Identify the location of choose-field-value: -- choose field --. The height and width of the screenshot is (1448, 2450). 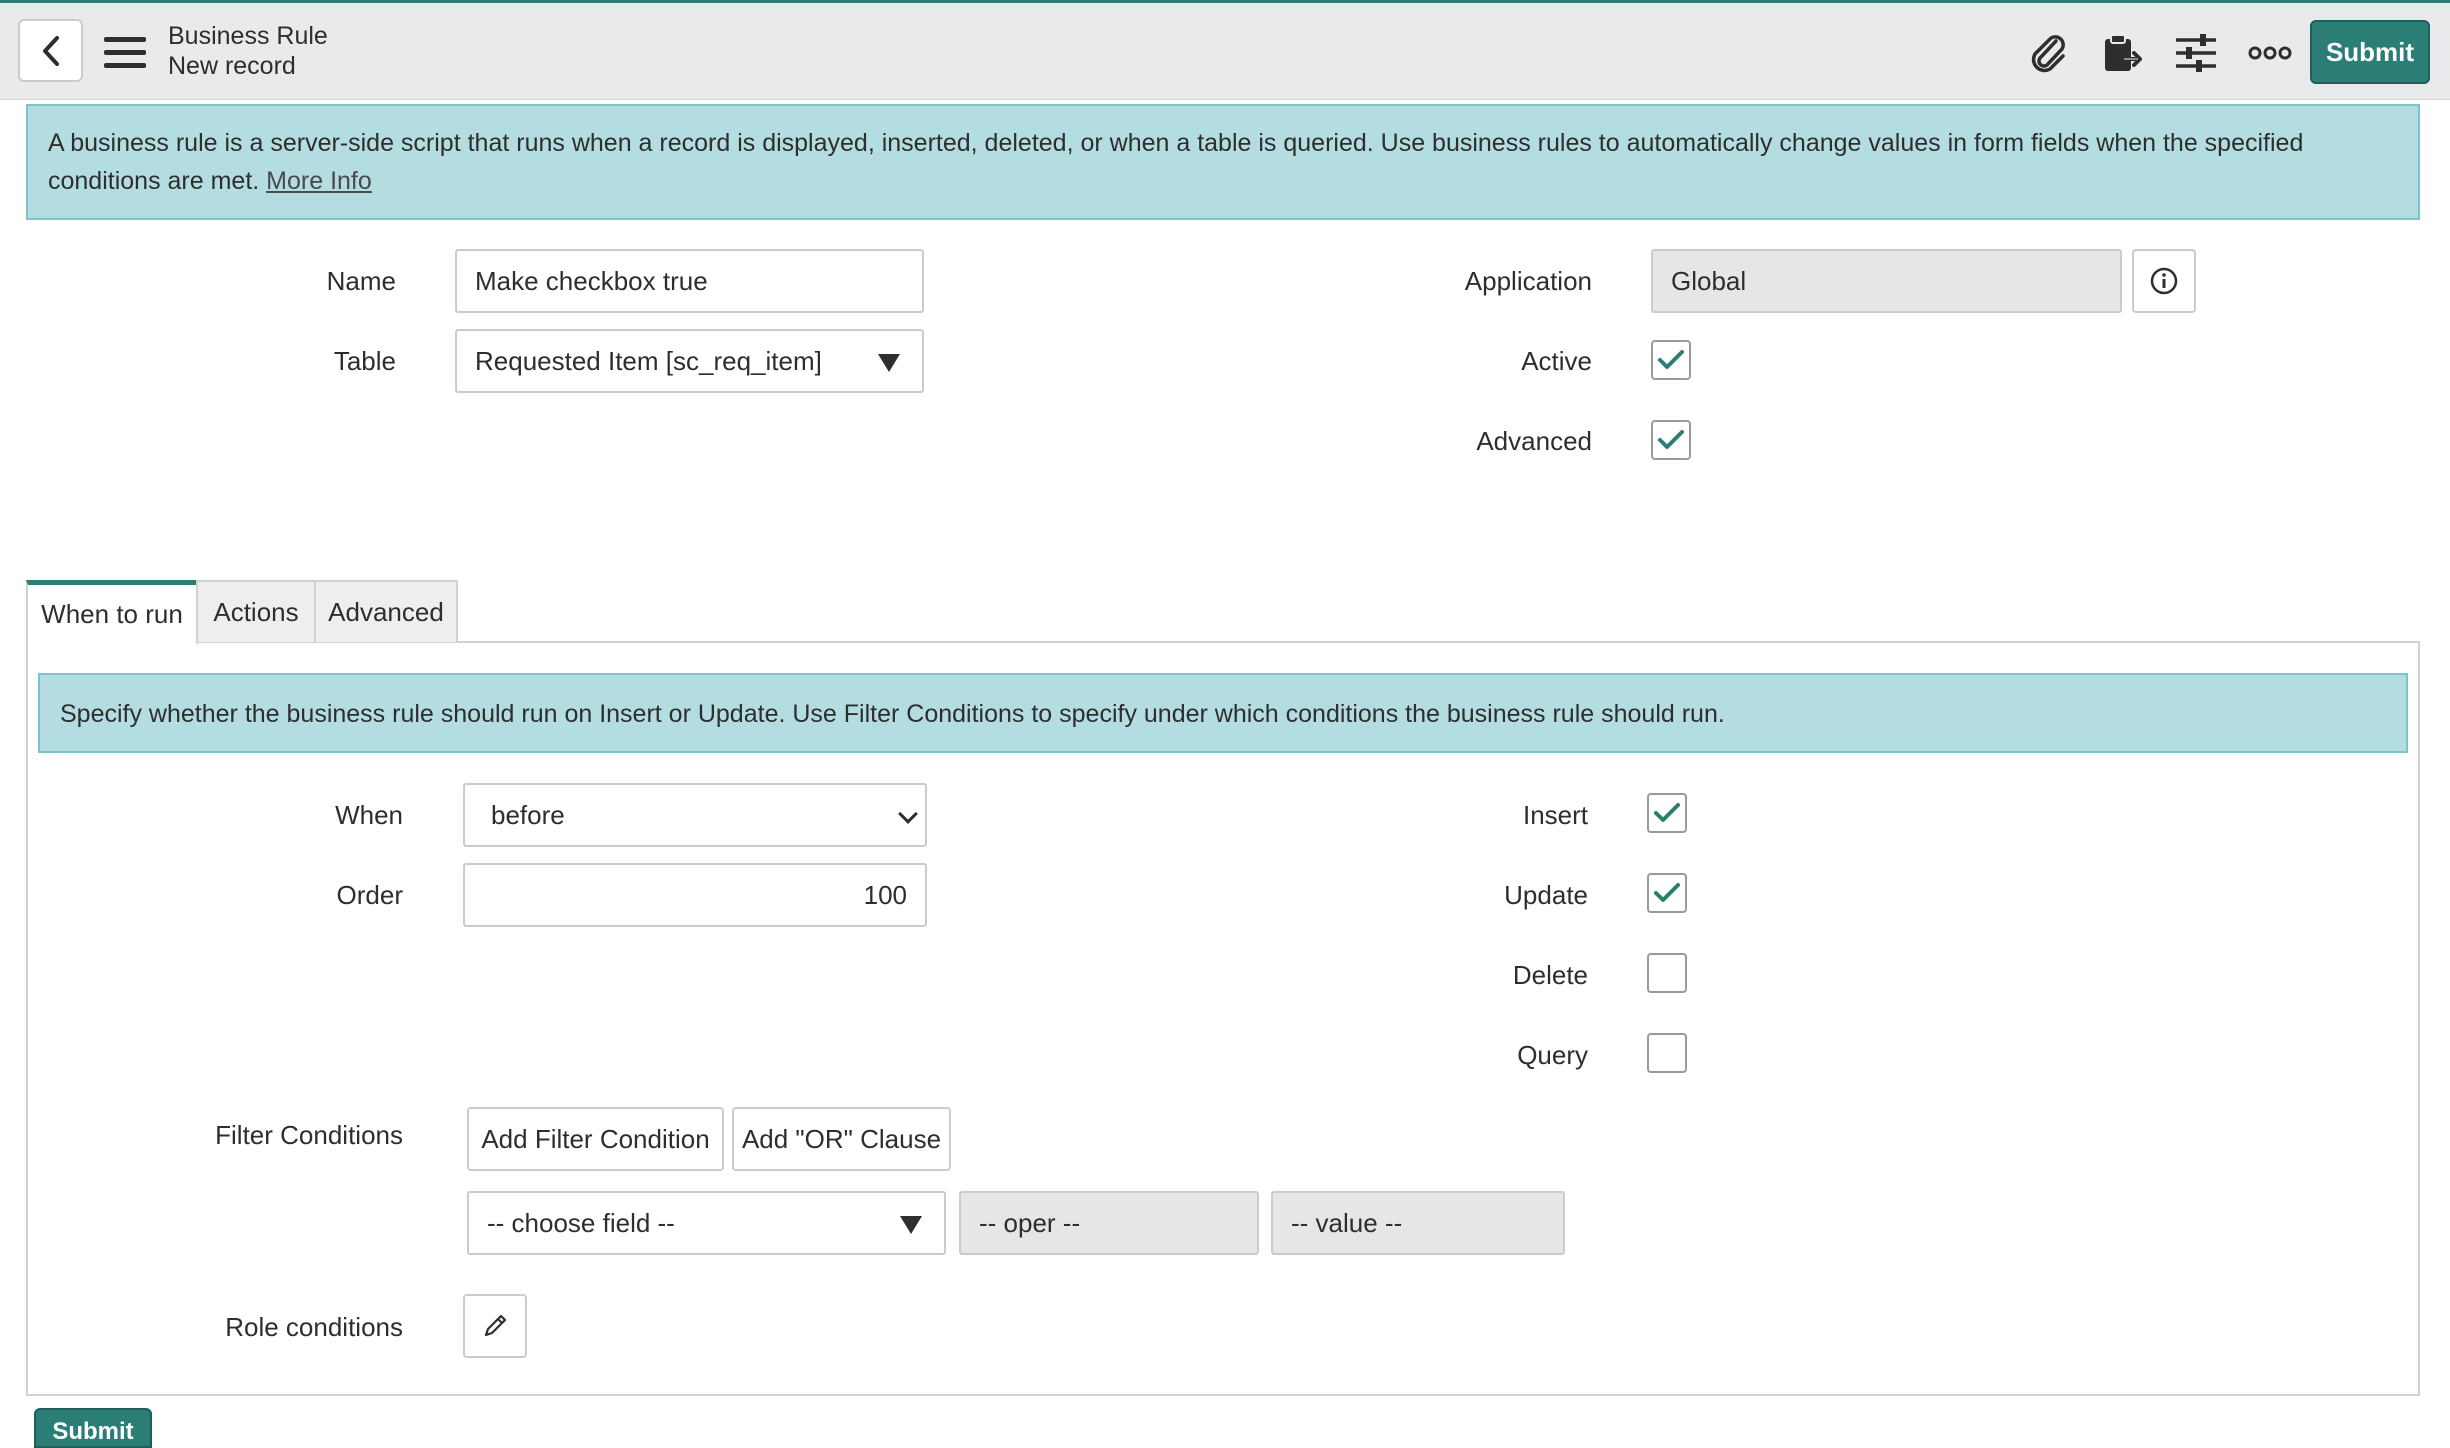
(581, 1222).